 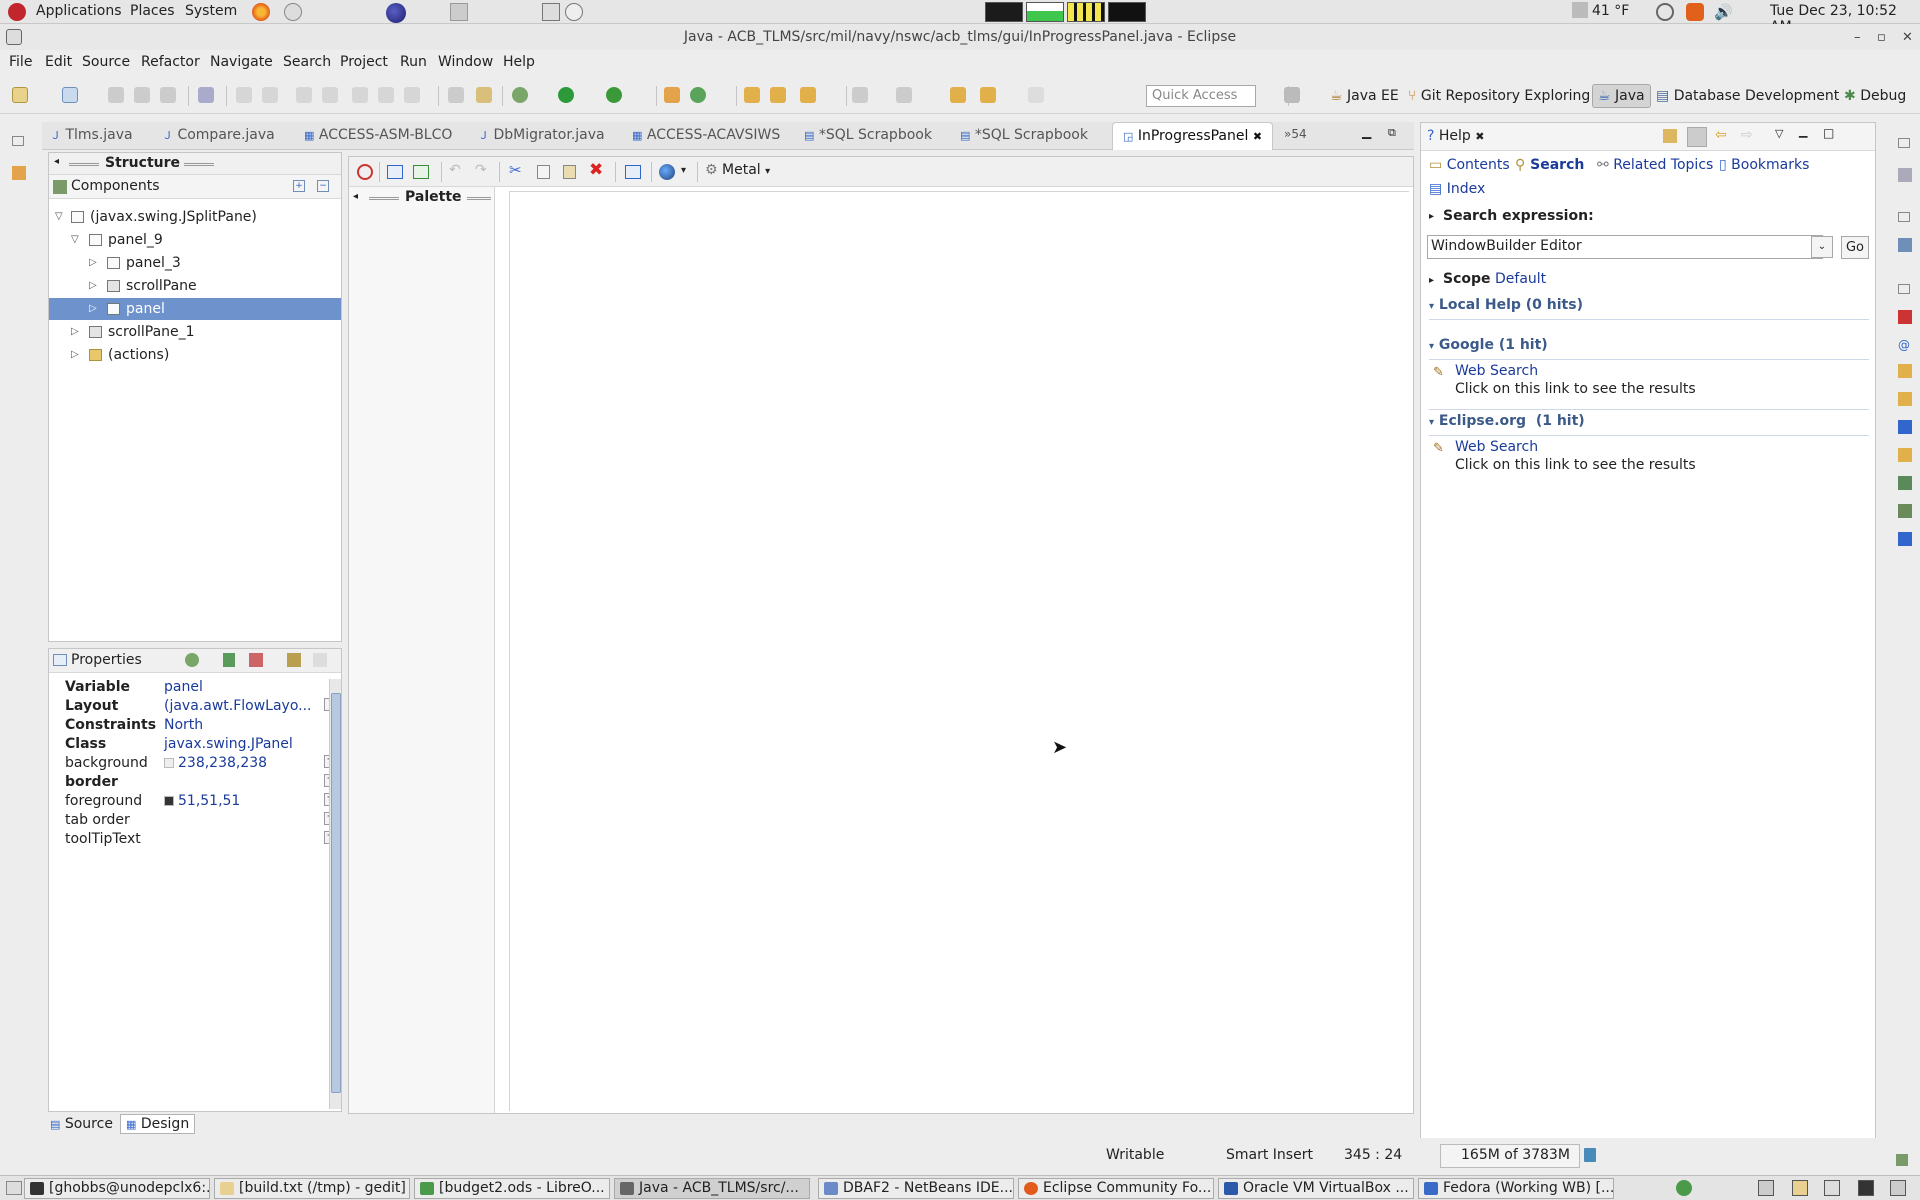 What do you see at coordinates (1455, 136) in the screenshot?
I see `help-tab: ? Help ✖` at bounding box center [1455, 136].